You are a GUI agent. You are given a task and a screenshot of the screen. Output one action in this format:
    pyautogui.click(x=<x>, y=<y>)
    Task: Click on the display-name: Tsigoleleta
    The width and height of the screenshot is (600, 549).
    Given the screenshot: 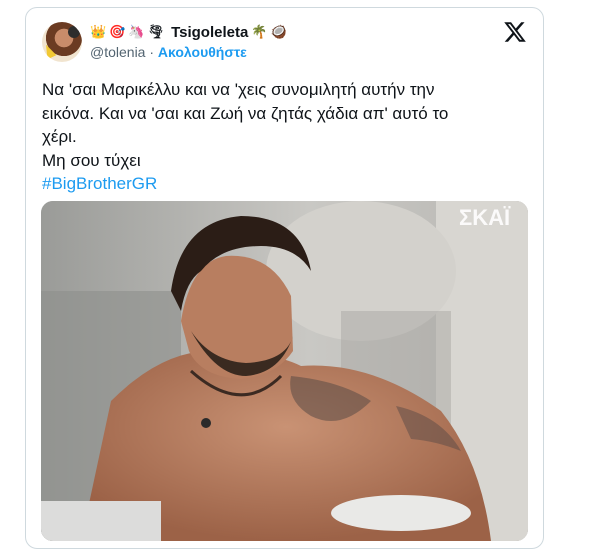 What is the action you would take?
    pyautogui.click(x=209, y=32)
    